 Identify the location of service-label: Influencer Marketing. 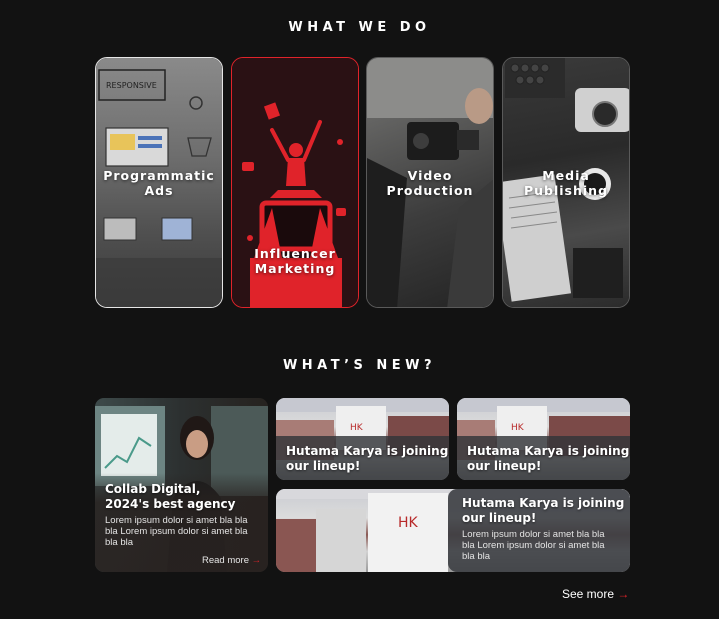
(295, 261).